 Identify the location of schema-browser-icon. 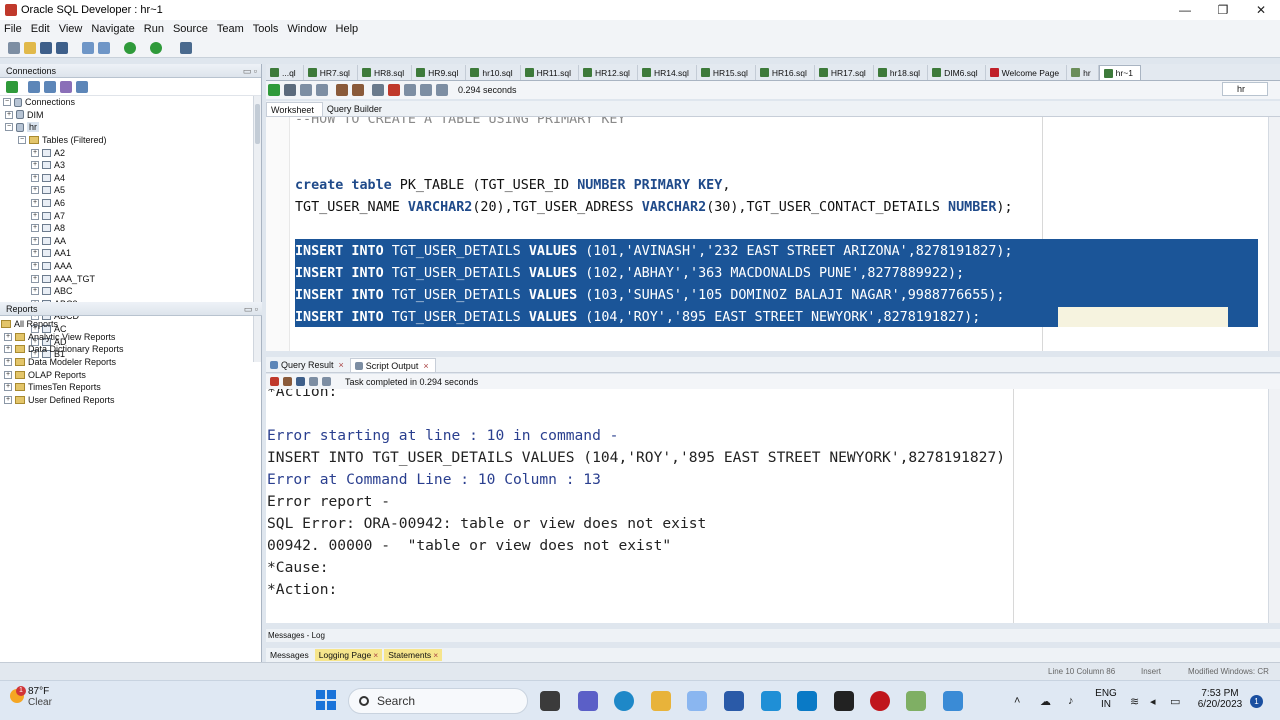
(66, 86).